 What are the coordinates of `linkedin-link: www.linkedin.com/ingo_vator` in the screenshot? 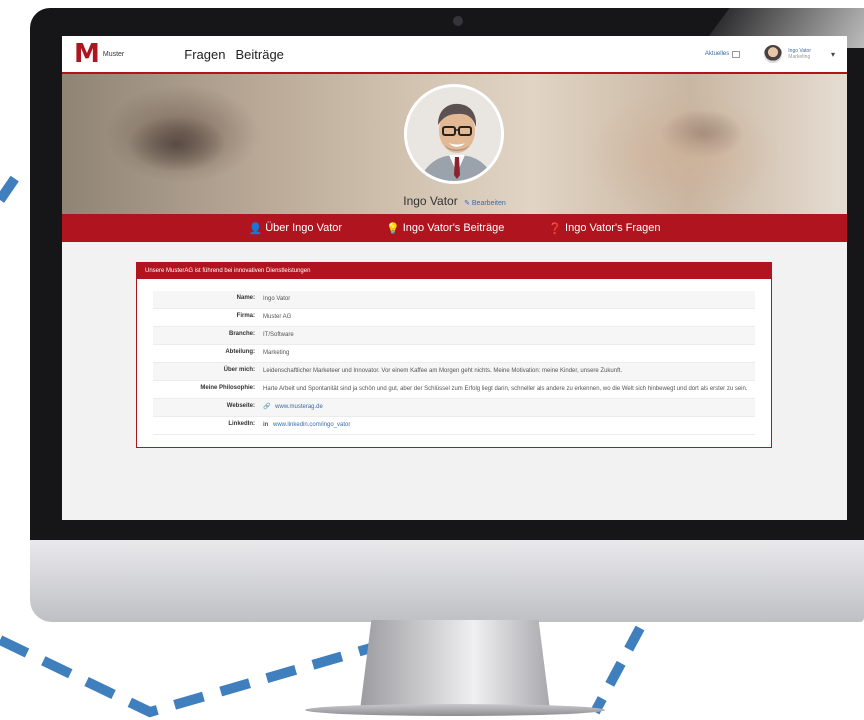 It's located at (311, 425).